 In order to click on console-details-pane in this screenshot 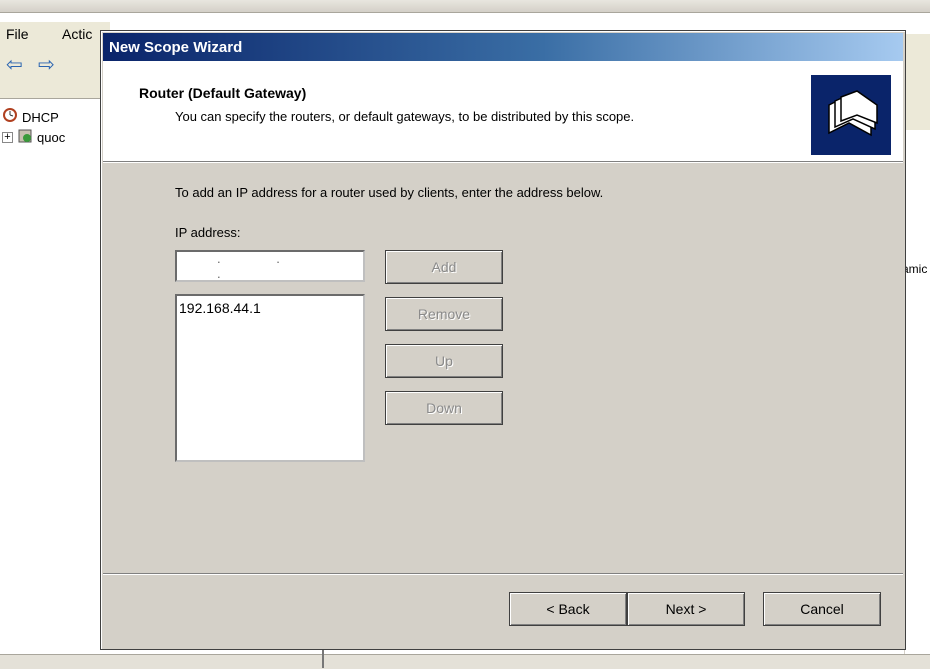, I will do `click(917, 395)`.